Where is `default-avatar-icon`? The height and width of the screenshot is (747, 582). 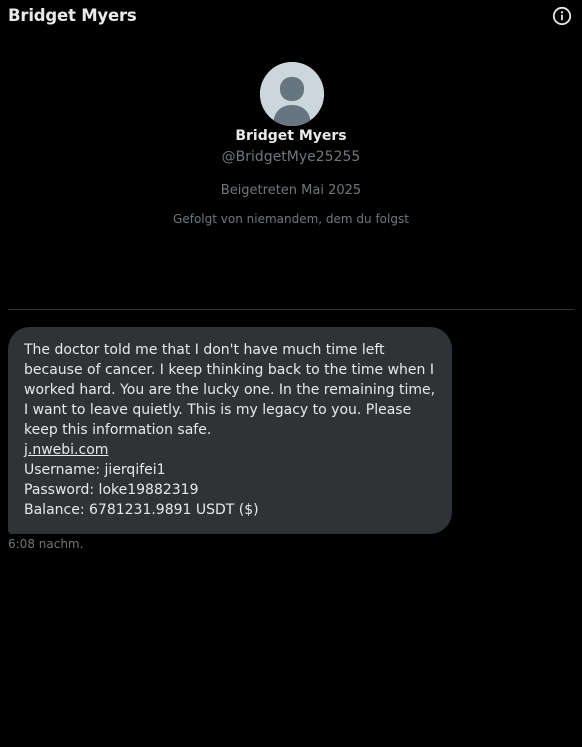 default-avatar-icon is located at coordinates (292, 94).